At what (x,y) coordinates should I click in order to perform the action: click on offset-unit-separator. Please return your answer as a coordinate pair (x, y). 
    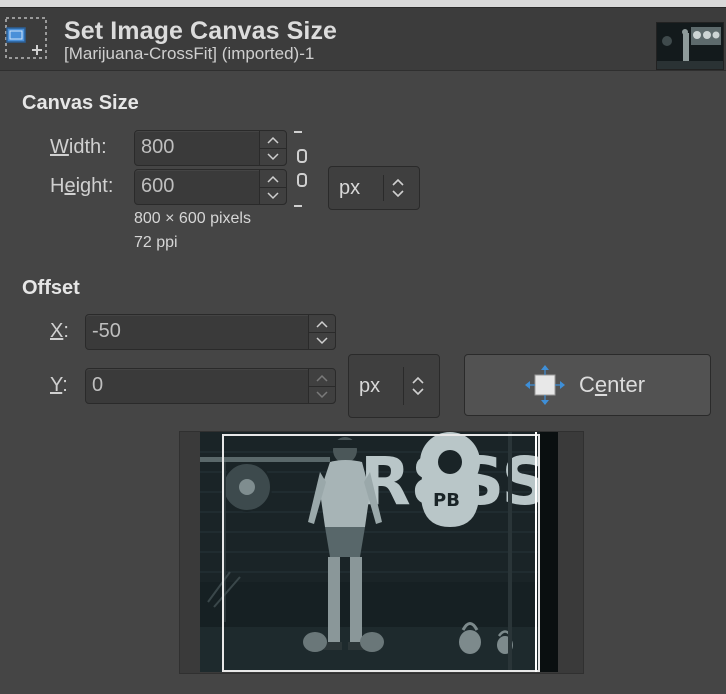
    Looking at the image, I should click on (403, 386).